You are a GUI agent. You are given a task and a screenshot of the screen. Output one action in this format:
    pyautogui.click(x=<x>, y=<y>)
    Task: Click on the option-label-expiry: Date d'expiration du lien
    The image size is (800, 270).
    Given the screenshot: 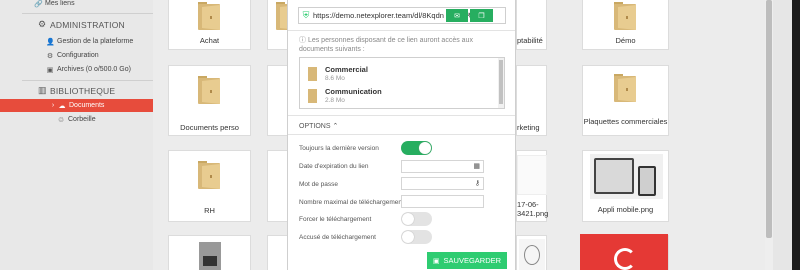 What is the action you would take?
    pyautogui.click(x=334, y=166)
    